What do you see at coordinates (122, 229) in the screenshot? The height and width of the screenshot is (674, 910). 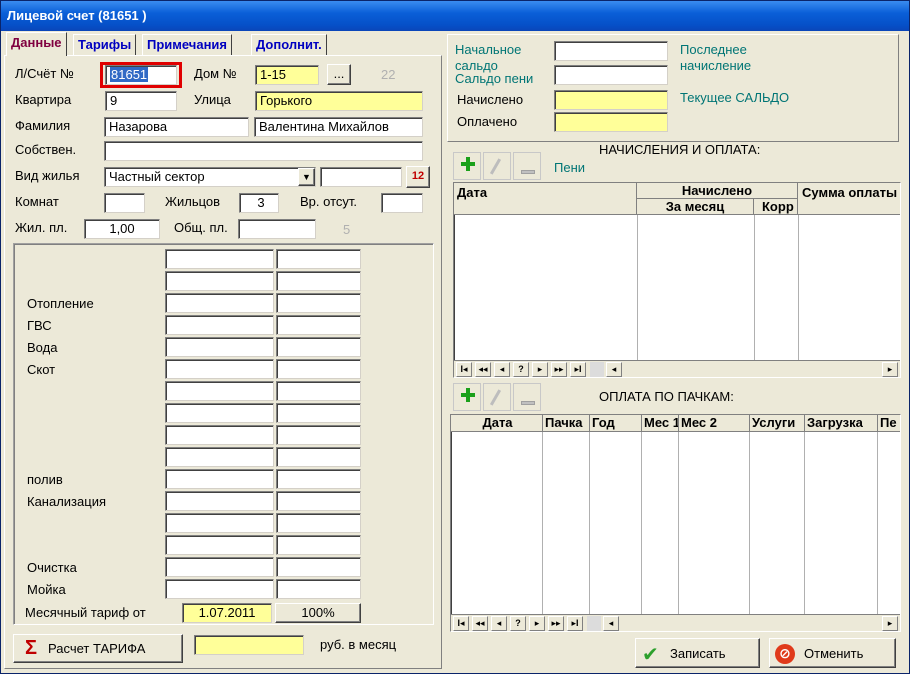 I see `living-area-field: 1,00` at bounding box center [122, 229].